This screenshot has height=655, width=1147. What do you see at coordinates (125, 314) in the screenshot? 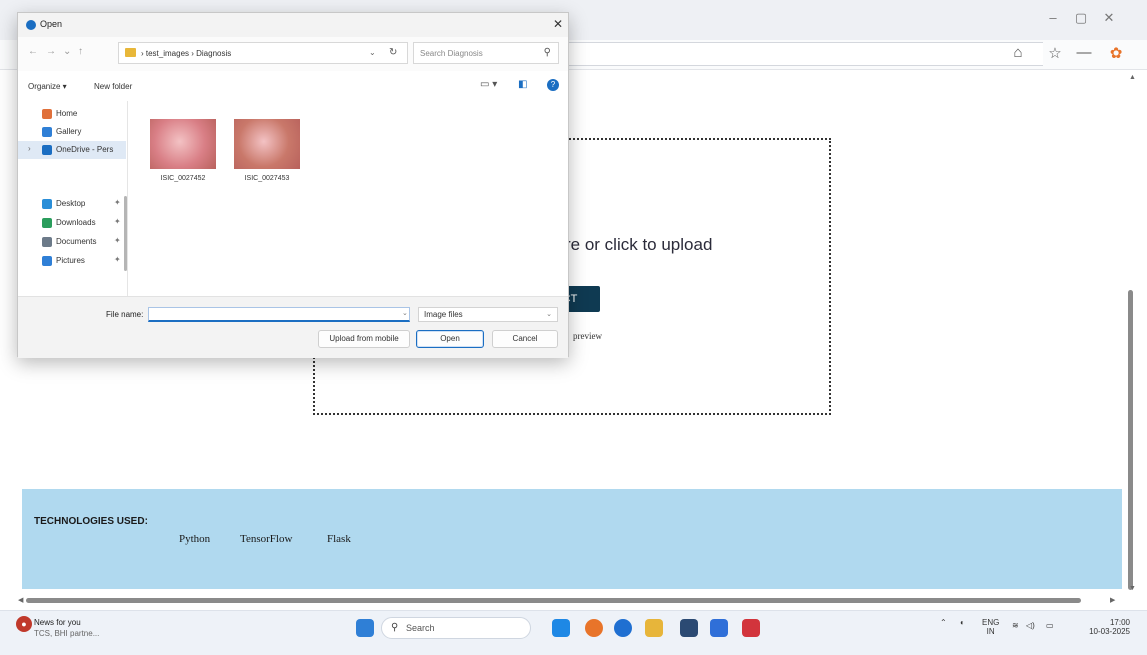
I see `file-name-field-label: File name:` at bounding box center [125, 314].